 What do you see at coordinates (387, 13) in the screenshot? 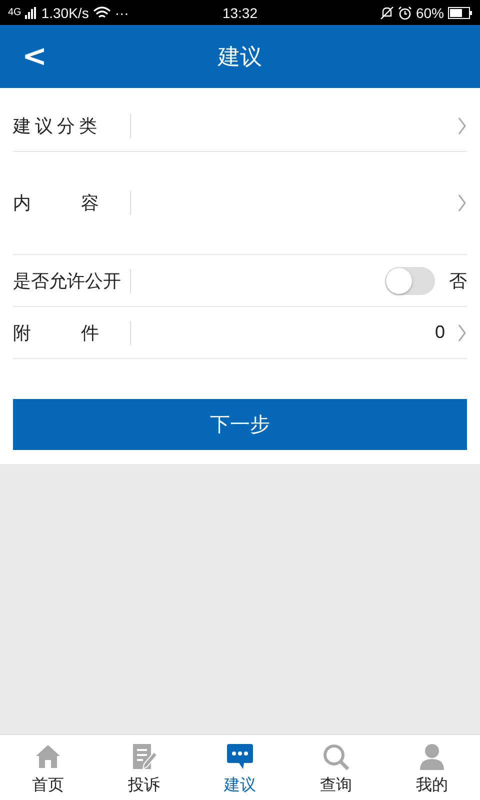
I see `bell-off-icon` at bounding box center [387, 13].